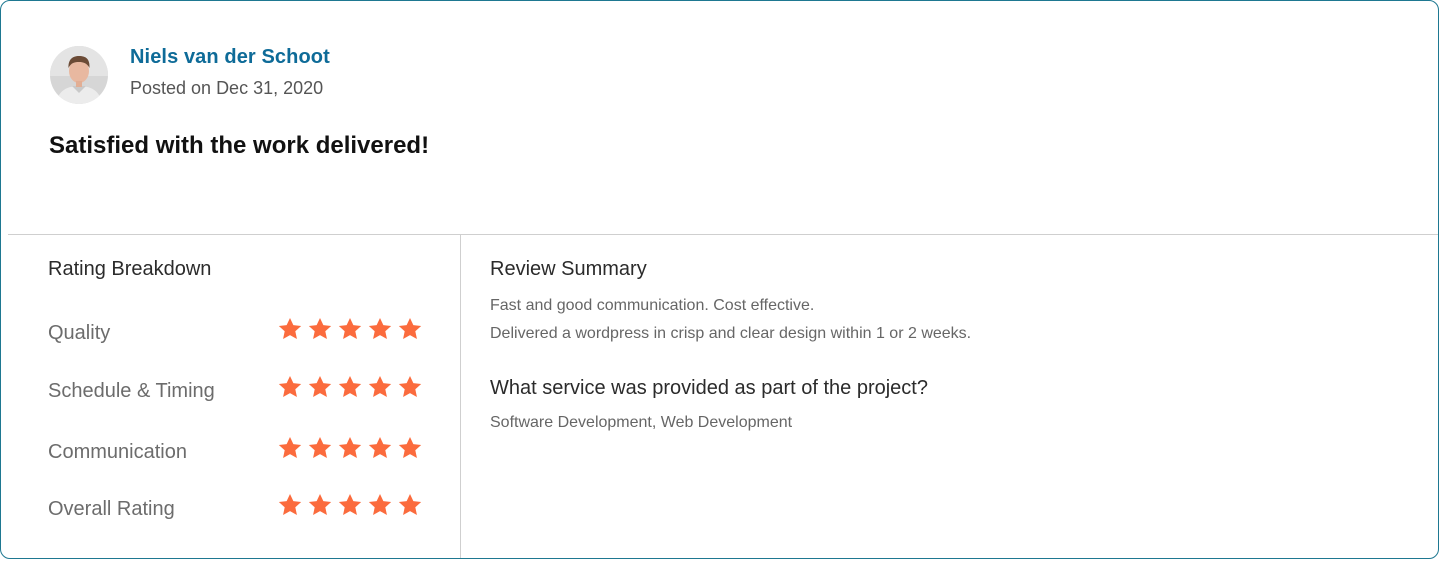 The image size is (1441, 561). Describe the element at coordinates (460, 396) in the screenshot. I see `vertical-divider` at that location.